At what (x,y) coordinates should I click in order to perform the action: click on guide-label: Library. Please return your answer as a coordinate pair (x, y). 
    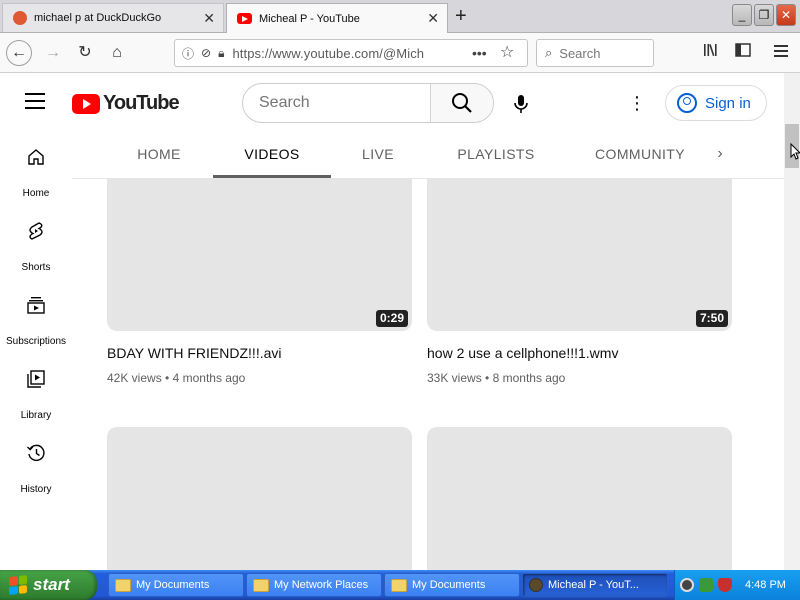
    Looking at the image, I should click on (36, 415).